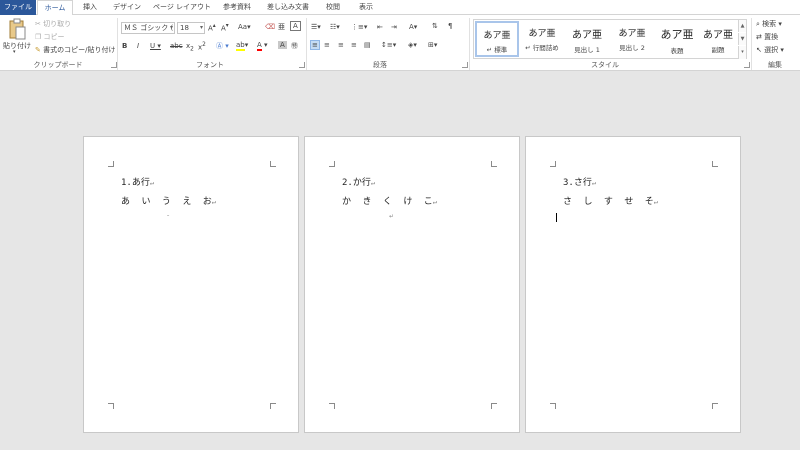  What do you see at coordinates (649, 202) in the screenshot?
I see `kana-char: そ` at bounding box center [649, 202].